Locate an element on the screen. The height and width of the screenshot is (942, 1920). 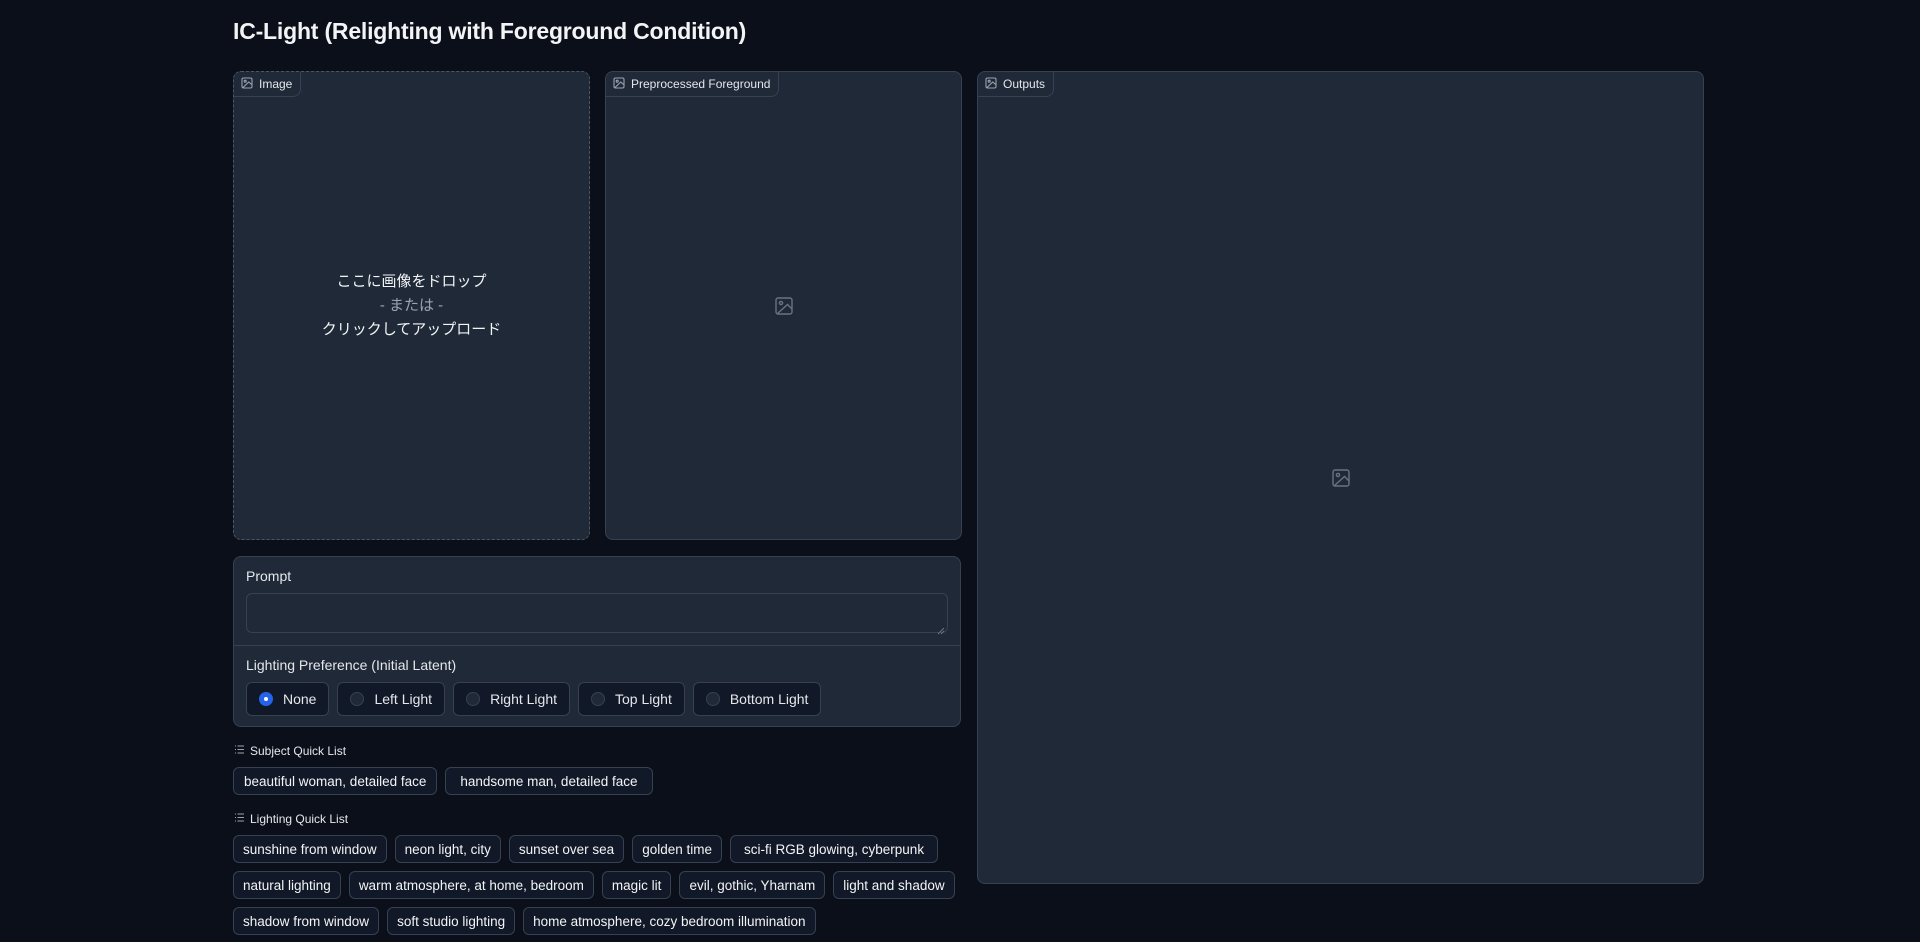
radio-none: None is located at coordinates (288, 699).